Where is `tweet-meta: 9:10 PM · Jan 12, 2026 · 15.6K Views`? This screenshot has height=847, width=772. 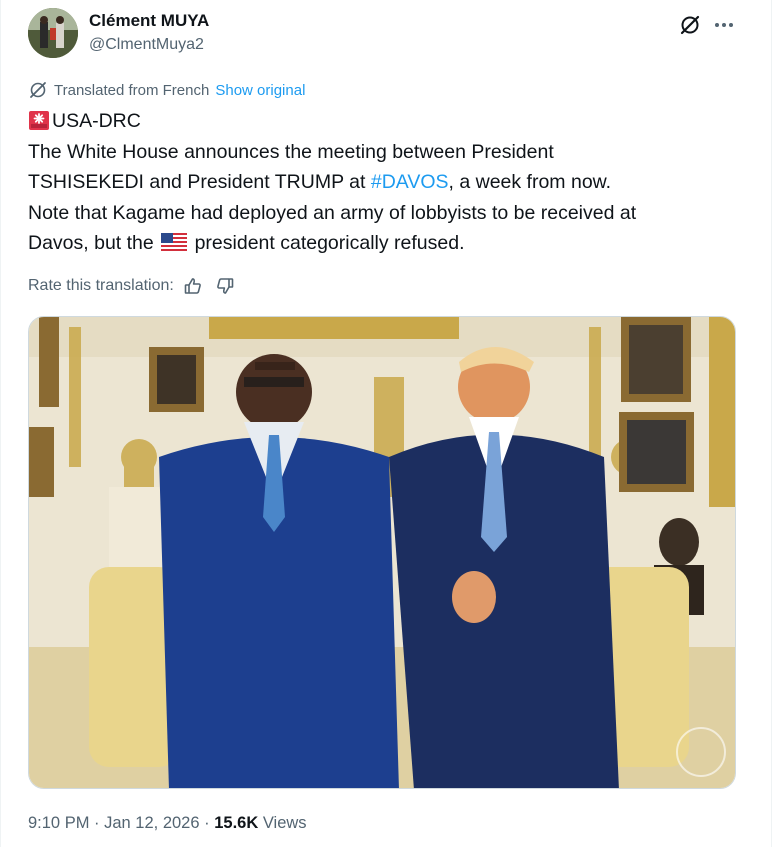 tweet-meta: 9:10 PM · Jan 12, 2026 · 15.6K Views is located at coordinates (167, 823).